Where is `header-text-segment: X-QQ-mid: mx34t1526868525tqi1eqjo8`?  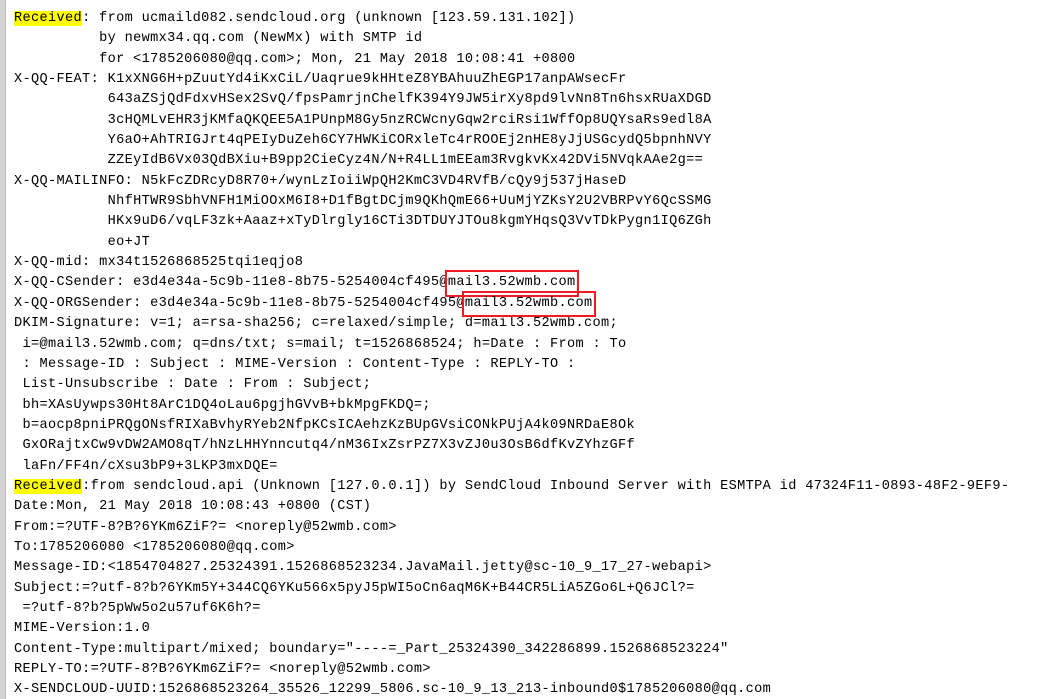 header-text-segment: X-QQ-mid: mx34t1526868525tqi1eqjo8 is located at coordinates (159, 263).